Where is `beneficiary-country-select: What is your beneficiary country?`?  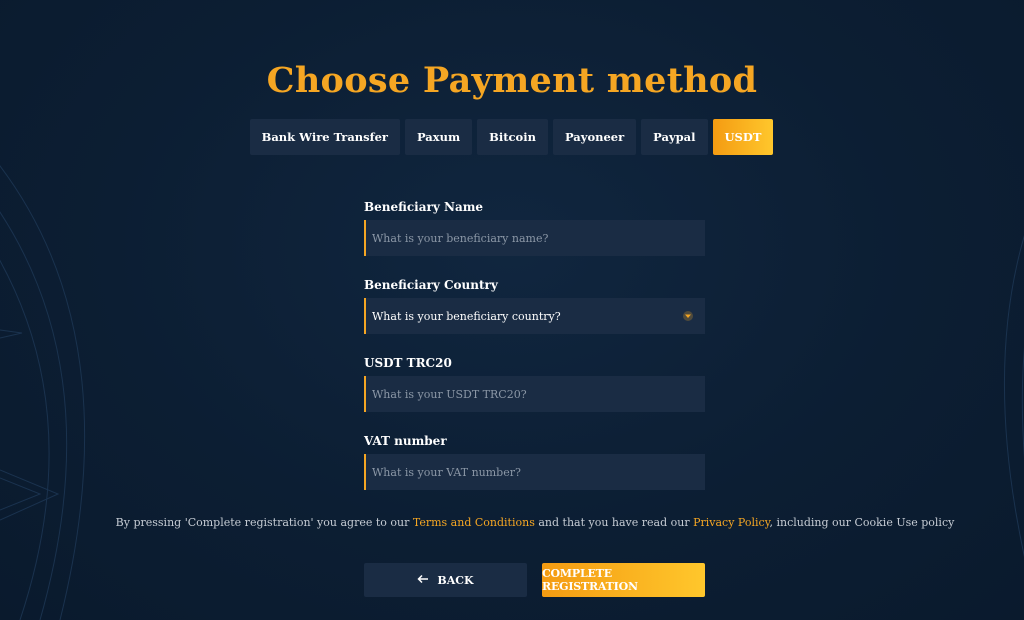 beneficiary-country-select: What is your beneficiary country? is located at coordinates (534, 316).